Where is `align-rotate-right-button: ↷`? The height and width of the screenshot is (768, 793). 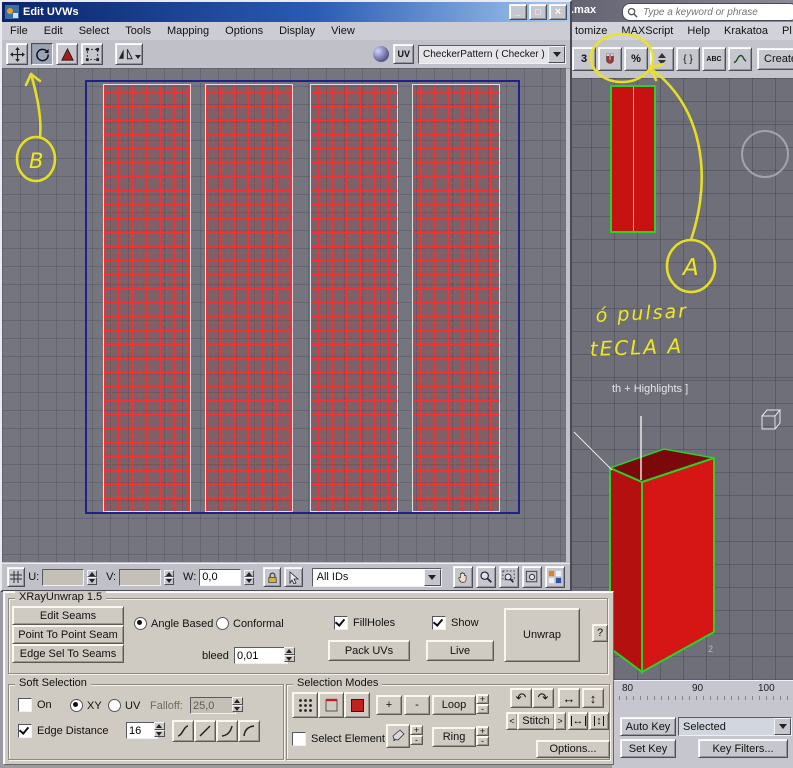
align-rotate-right-button: ↷ is located at coordinates (543, 698).